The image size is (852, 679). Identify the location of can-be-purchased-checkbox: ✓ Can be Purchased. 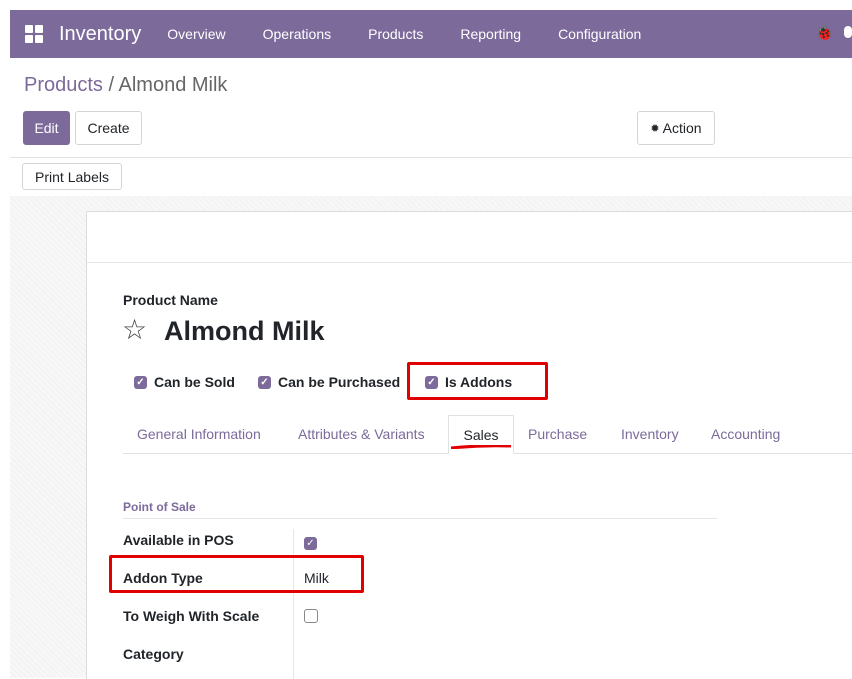
(329, 382).